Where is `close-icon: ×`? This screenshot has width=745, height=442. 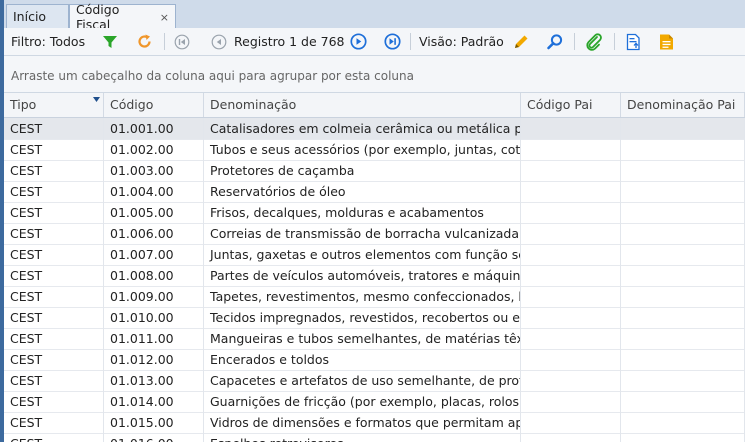 close-icon: × is located at coordinates (164, 17).